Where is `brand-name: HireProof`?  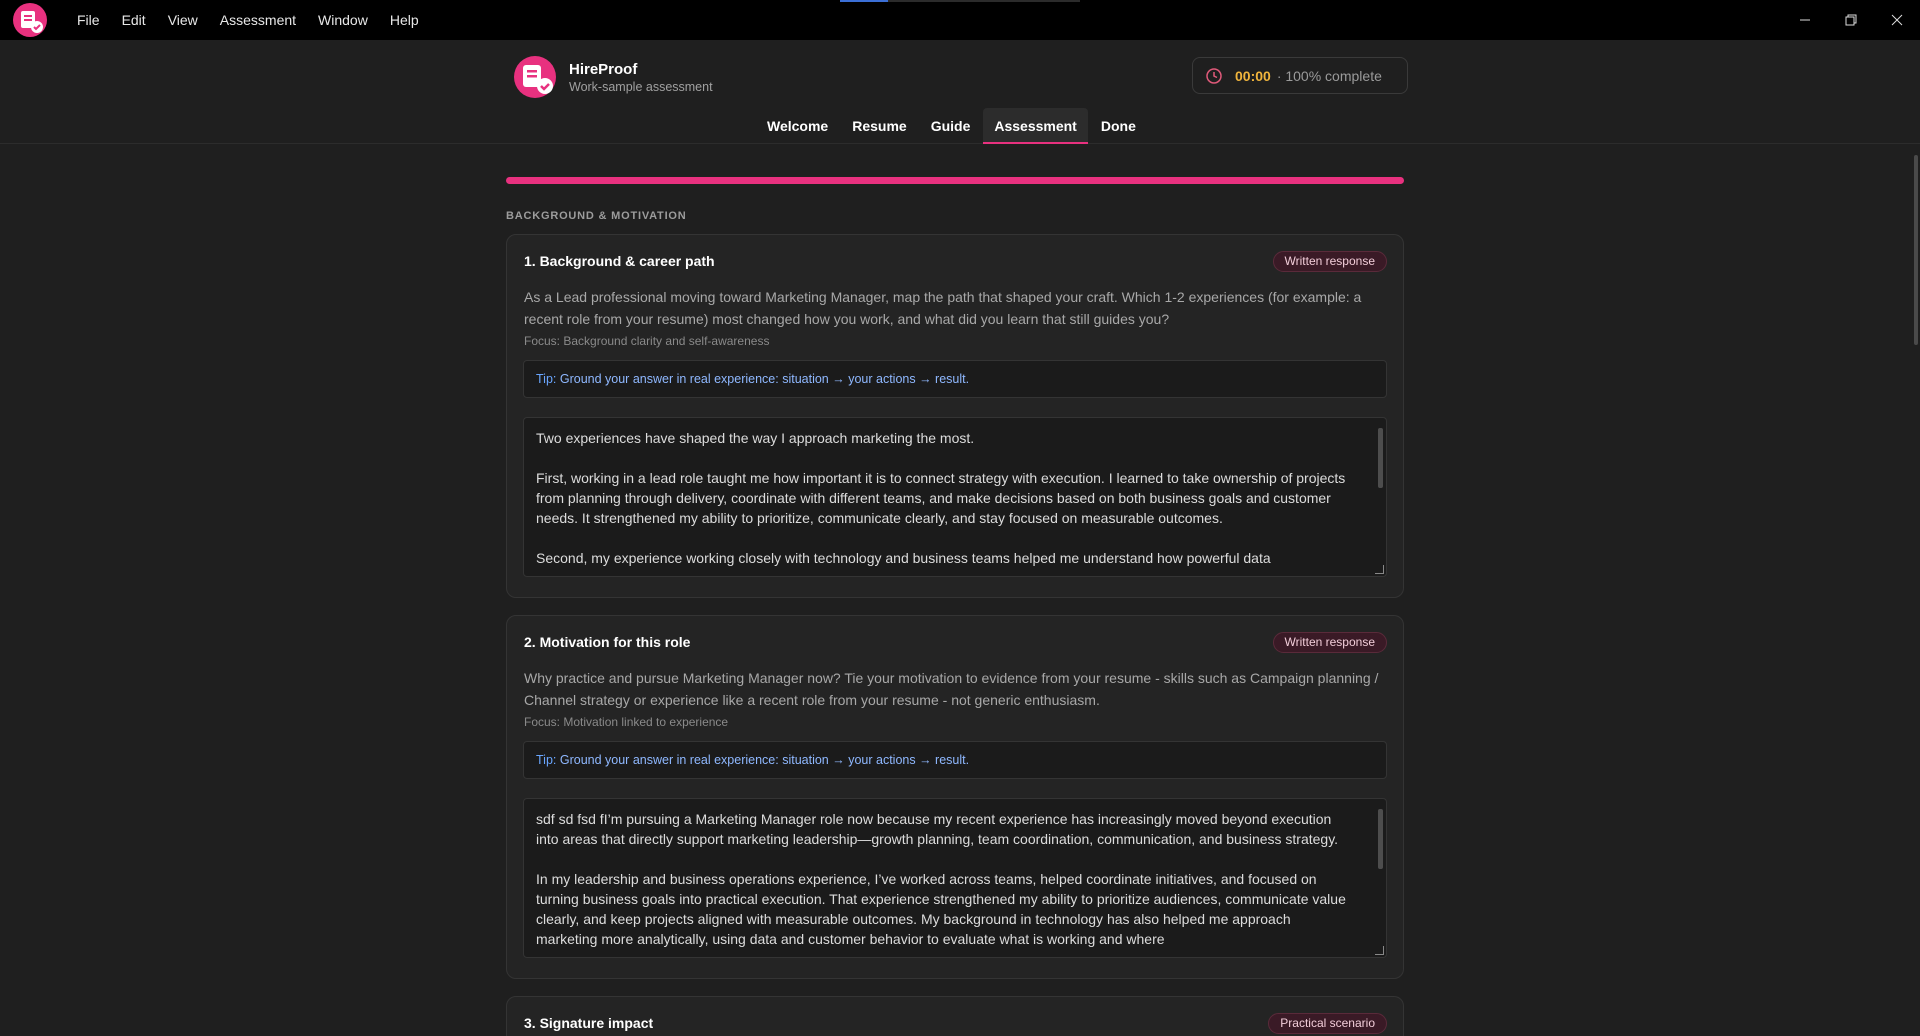
brand-name: HireProof is located at coordinates (603, 69).